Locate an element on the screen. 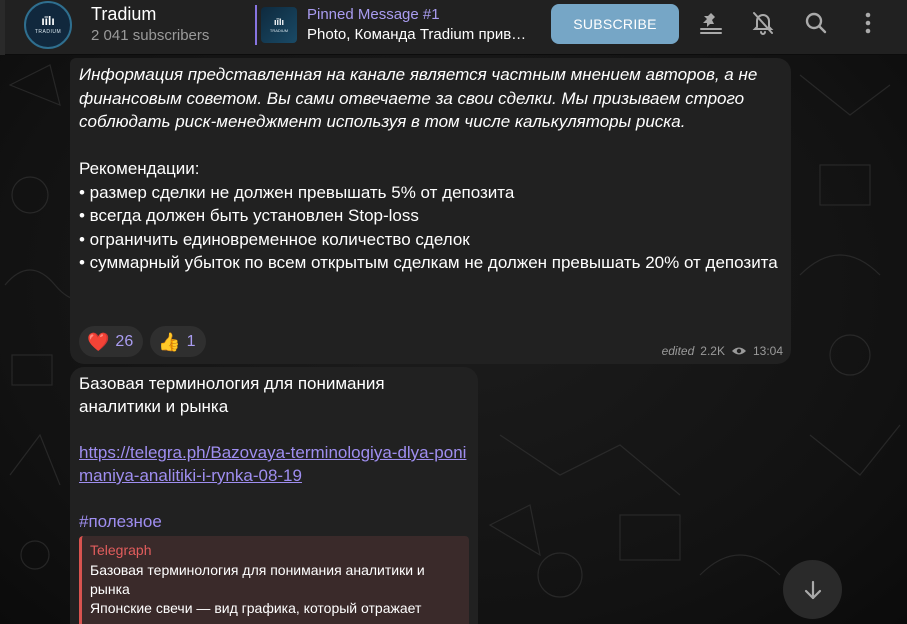 The width and height of the screenshot is (907, 624). preview-site-name: Telegraph is located at coordinates (121, 550).